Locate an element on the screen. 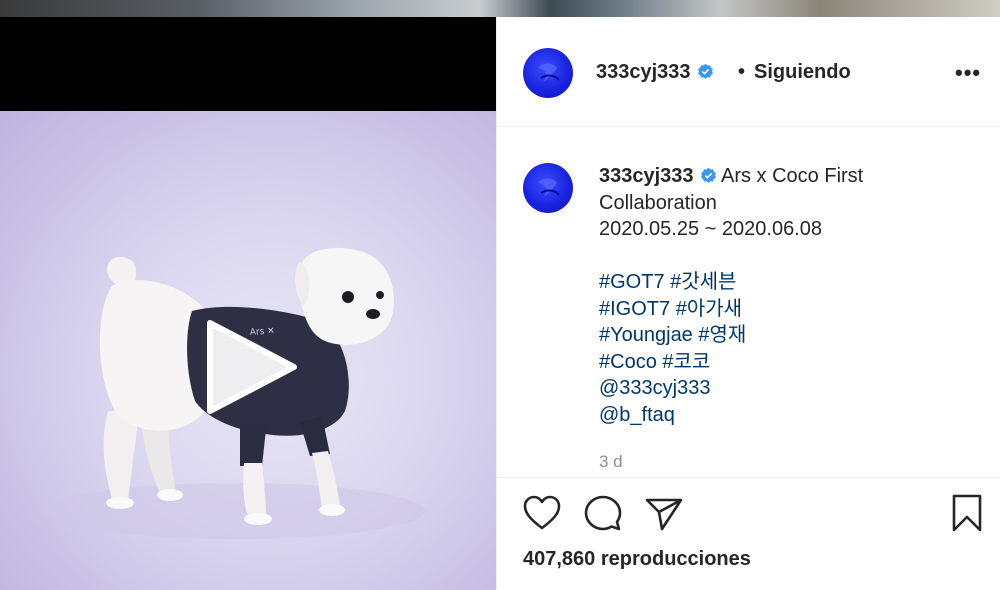 The image size is (1000, 590). hashtag-line: #Youngjae #영재 is located at coordinates (794, 335).